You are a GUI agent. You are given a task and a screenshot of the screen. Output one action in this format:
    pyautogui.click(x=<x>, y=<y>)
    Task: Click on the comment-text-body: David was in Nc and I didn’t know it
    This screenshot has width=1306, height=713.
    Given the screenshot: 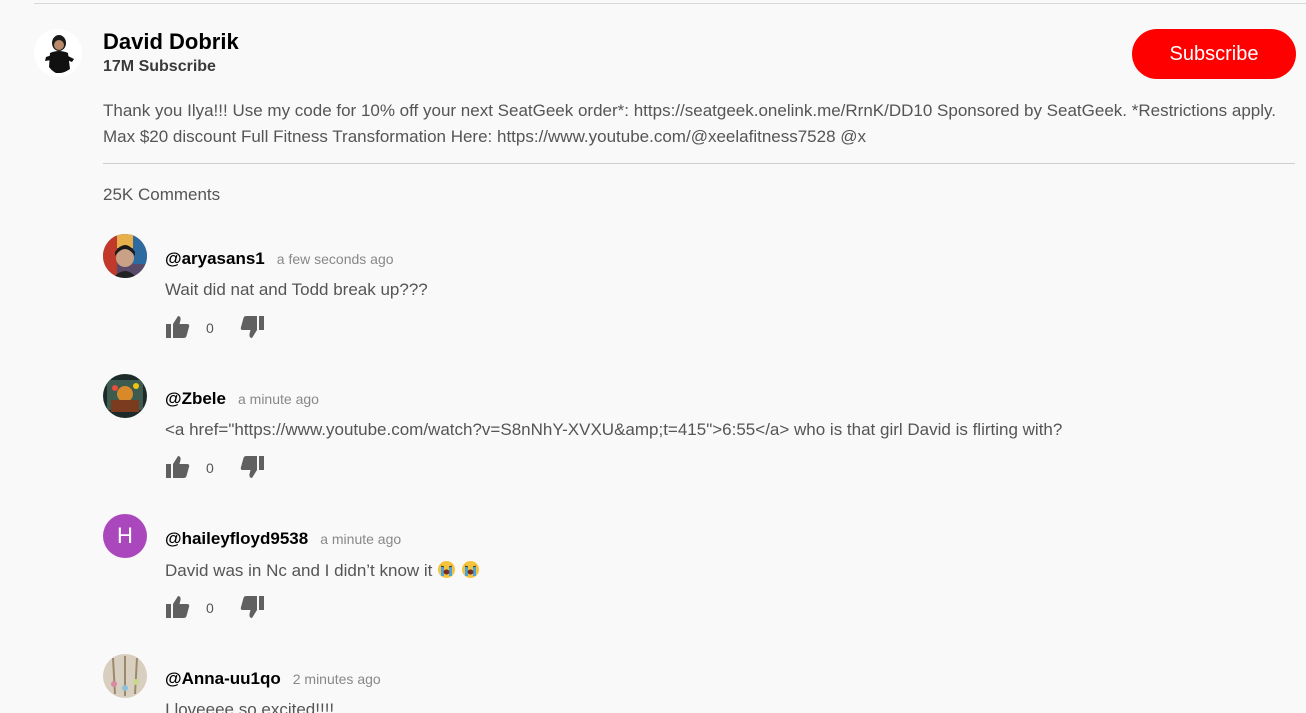 What is the action you would take?
    pyautogui.click(x=299, y=570)
    